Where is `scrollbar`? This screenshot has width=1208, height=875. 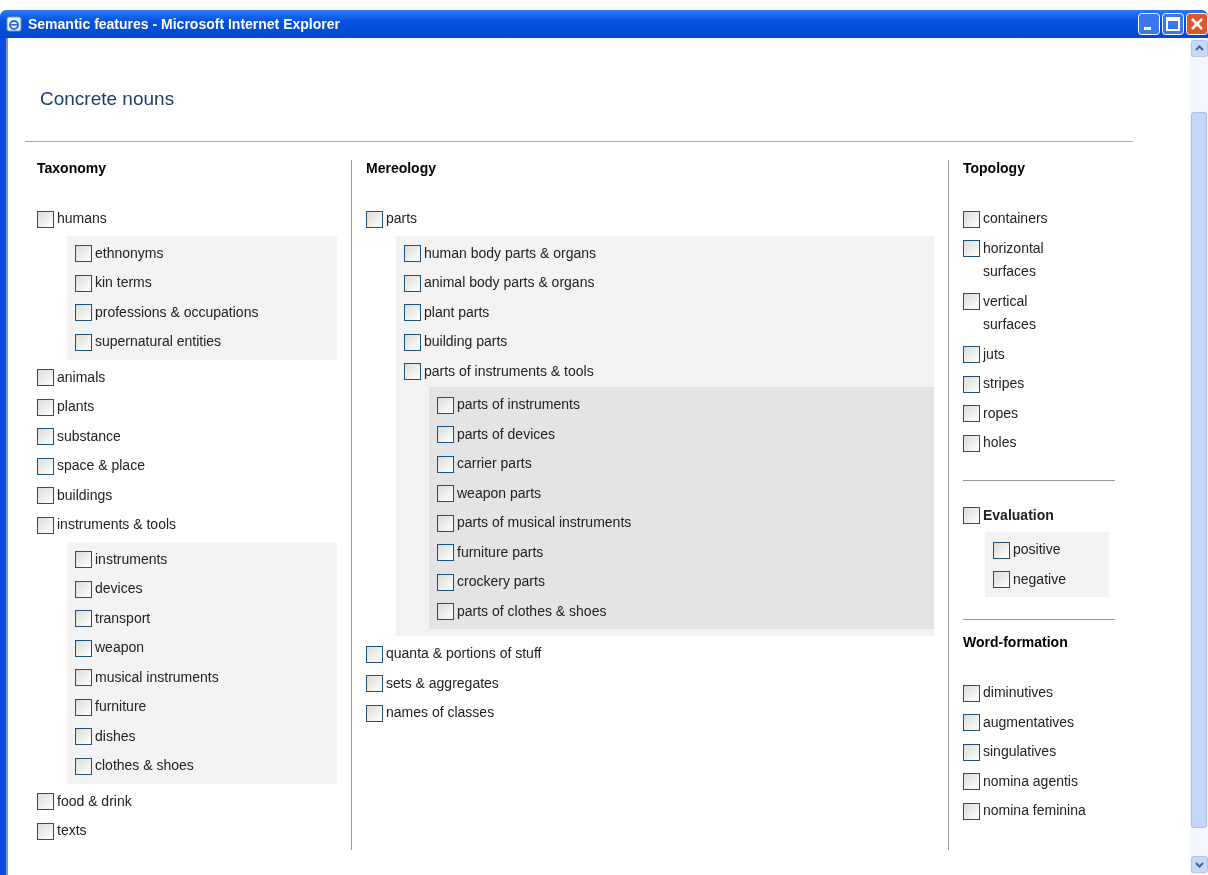 scrollbar is located at coordinates (1199, 456).